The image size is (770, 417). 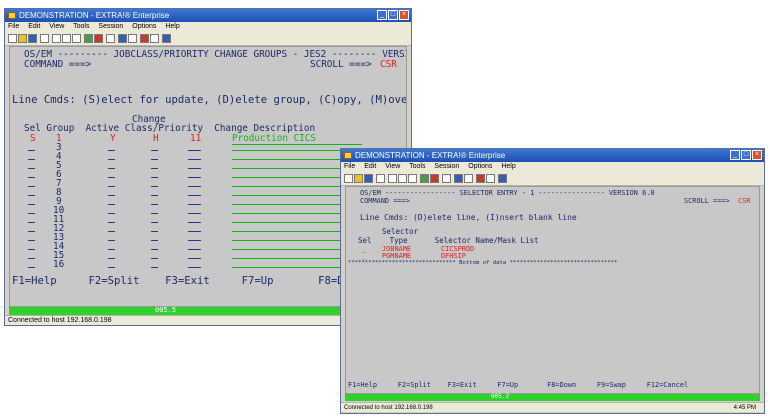 I want to click on row-class: H, so click(x=156, y=138).